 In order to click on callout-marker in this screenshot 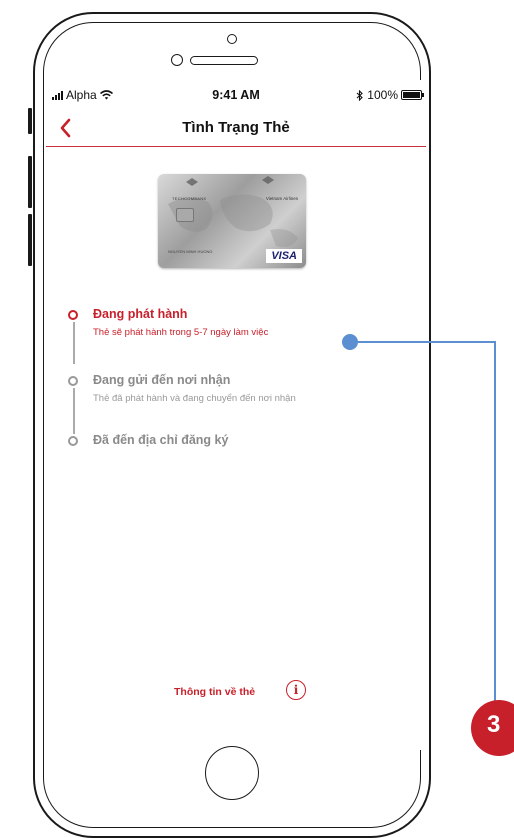, I will do `click(350, 342)`.